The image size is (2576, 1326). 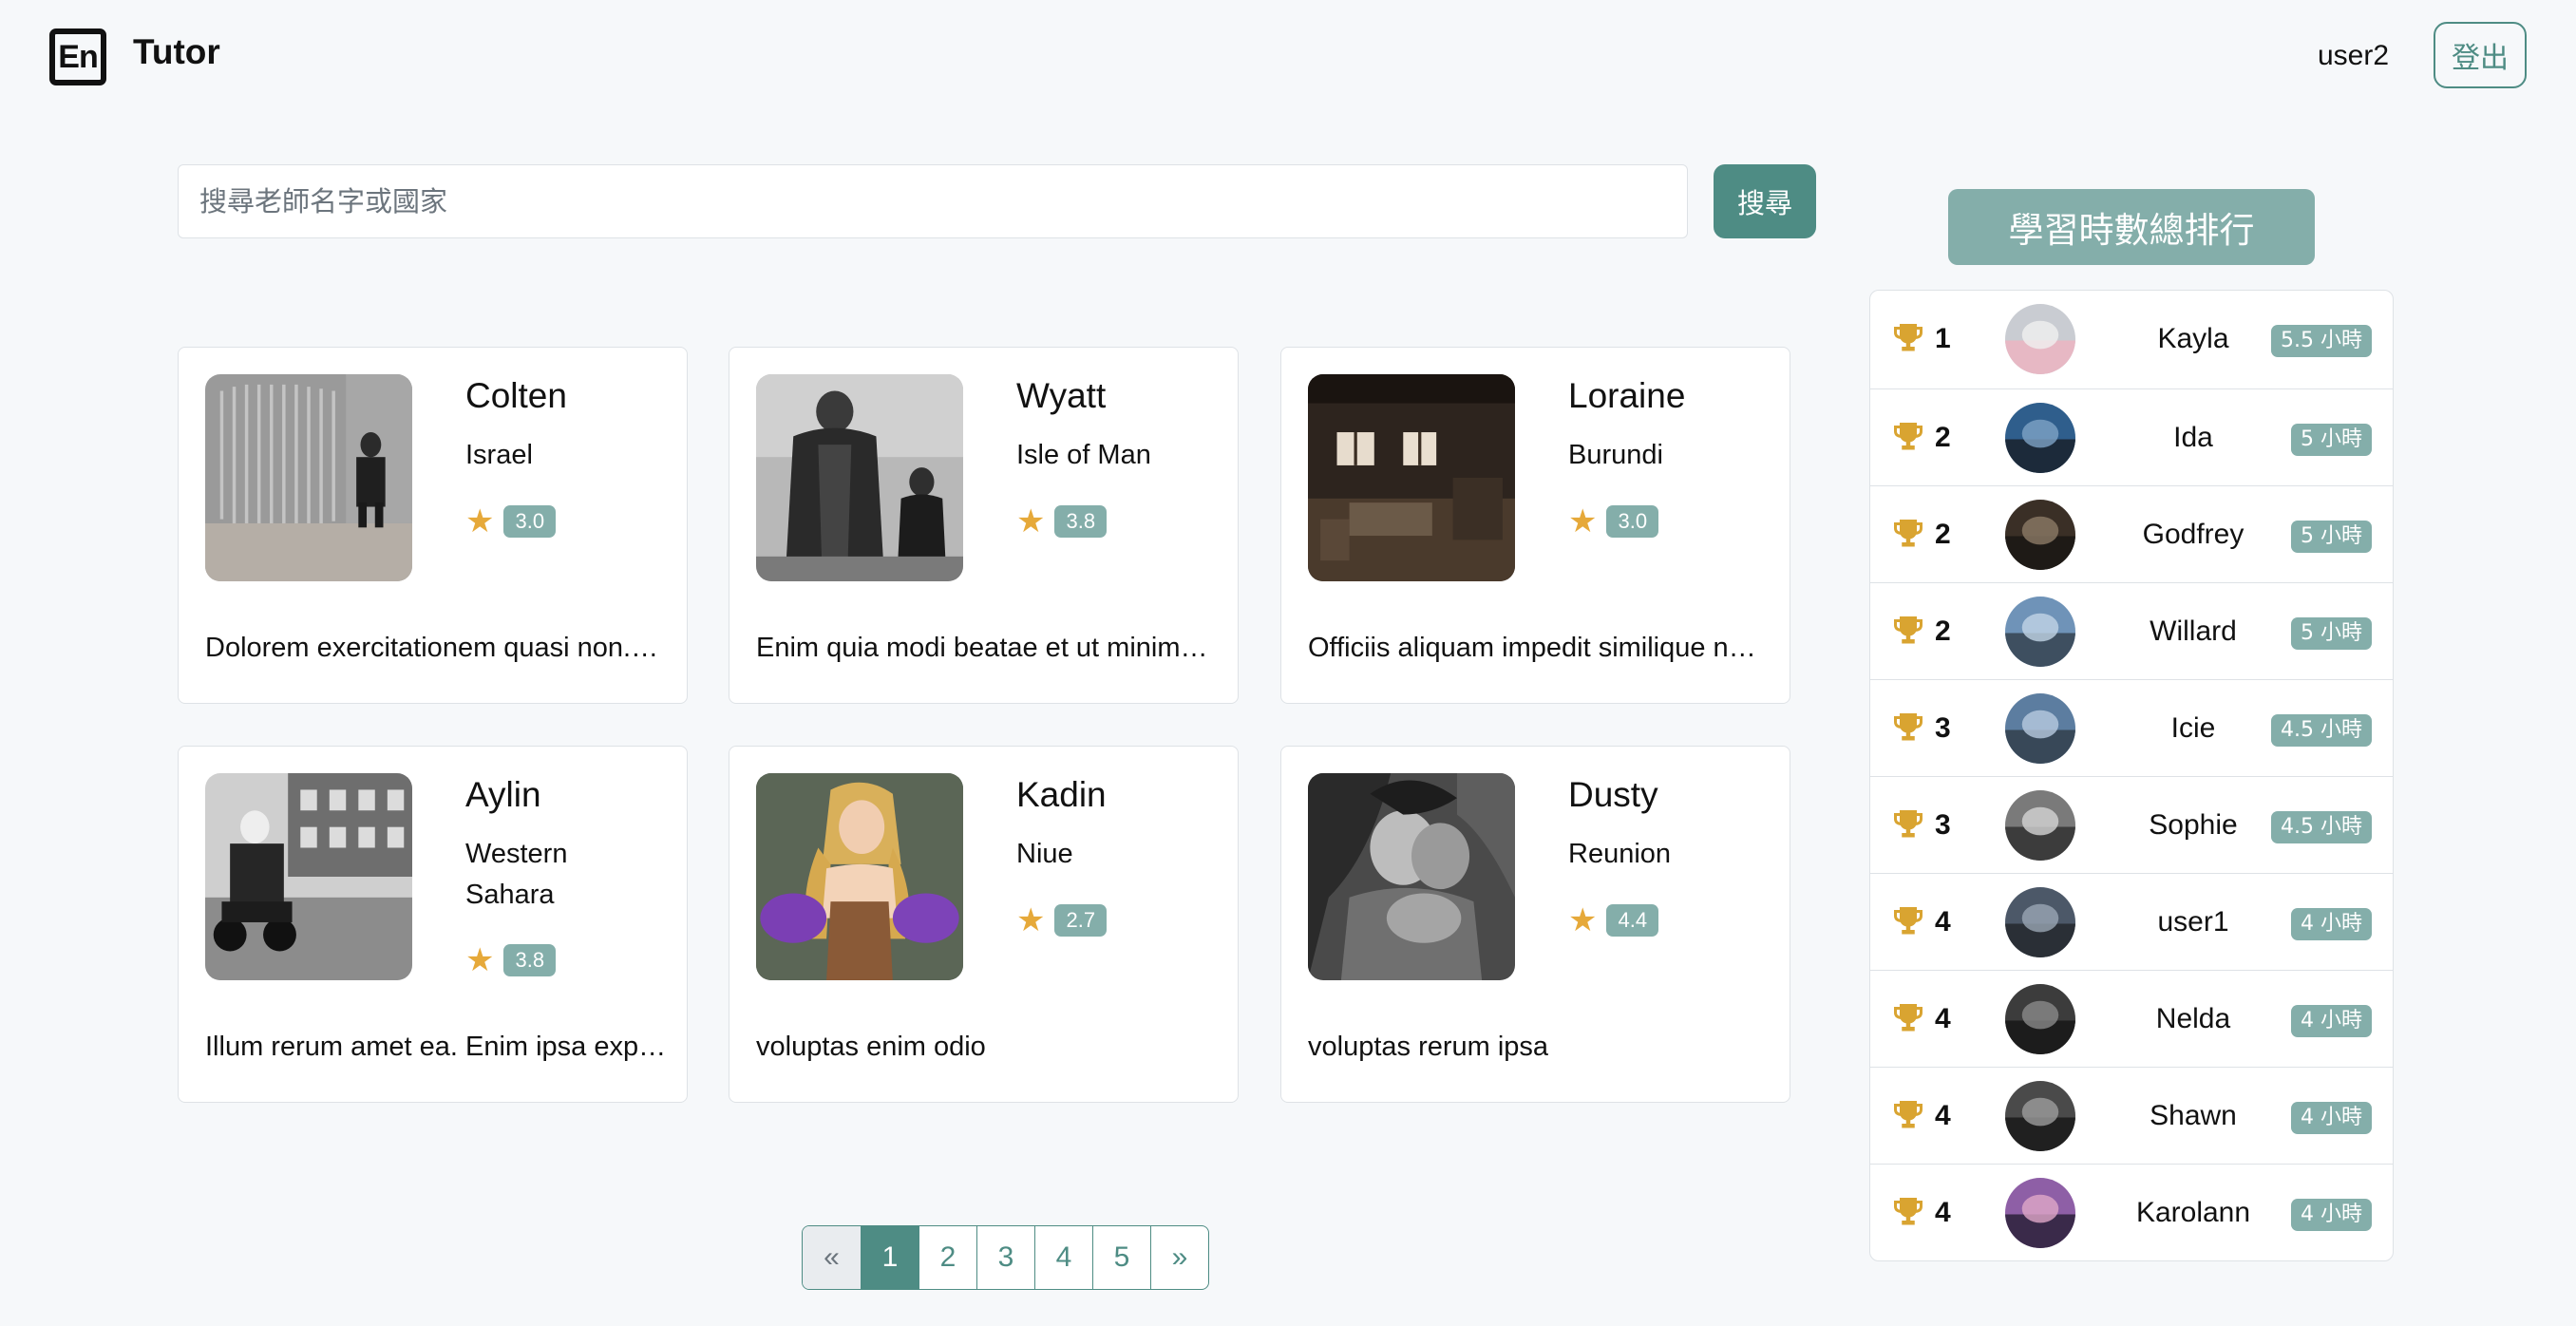 What do you see at coordinates (1765, 201) in the screenshot?
I see `search-button: 搜尋` at bounding box center [1765, 201].